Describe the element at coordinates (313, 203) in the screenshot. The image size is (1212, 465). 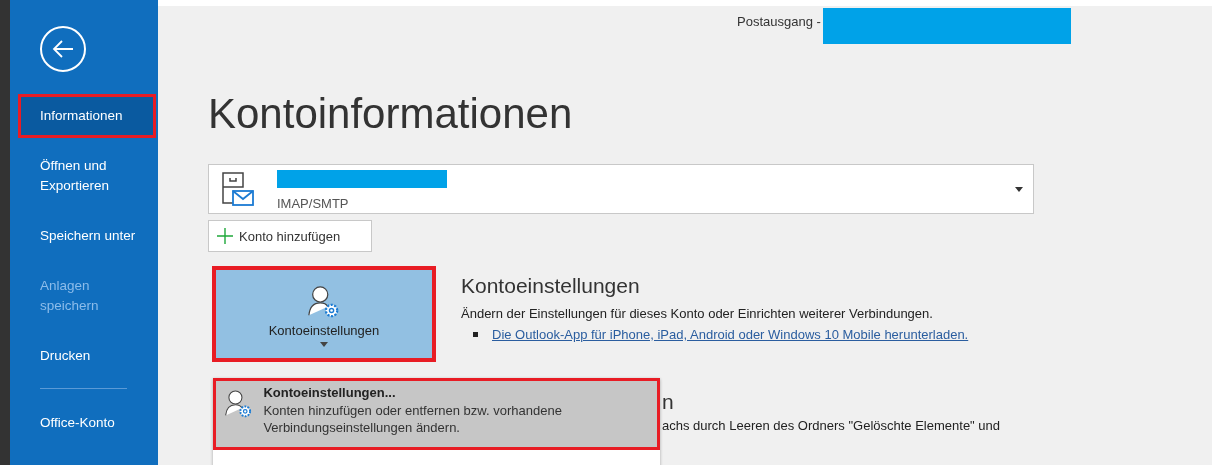
I see `account-type: IMAP/SMTP` at that location.